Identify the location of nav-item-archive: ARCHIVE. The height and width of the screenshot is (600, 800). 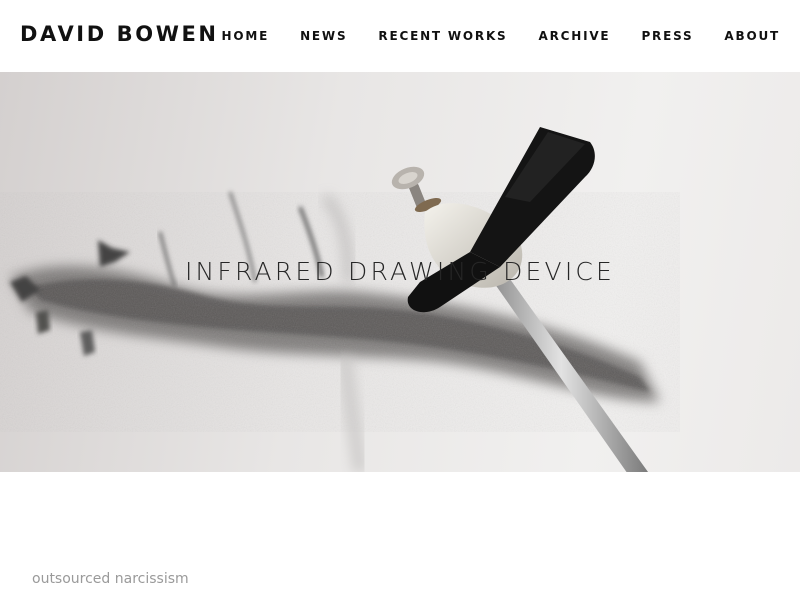
(575, 36).